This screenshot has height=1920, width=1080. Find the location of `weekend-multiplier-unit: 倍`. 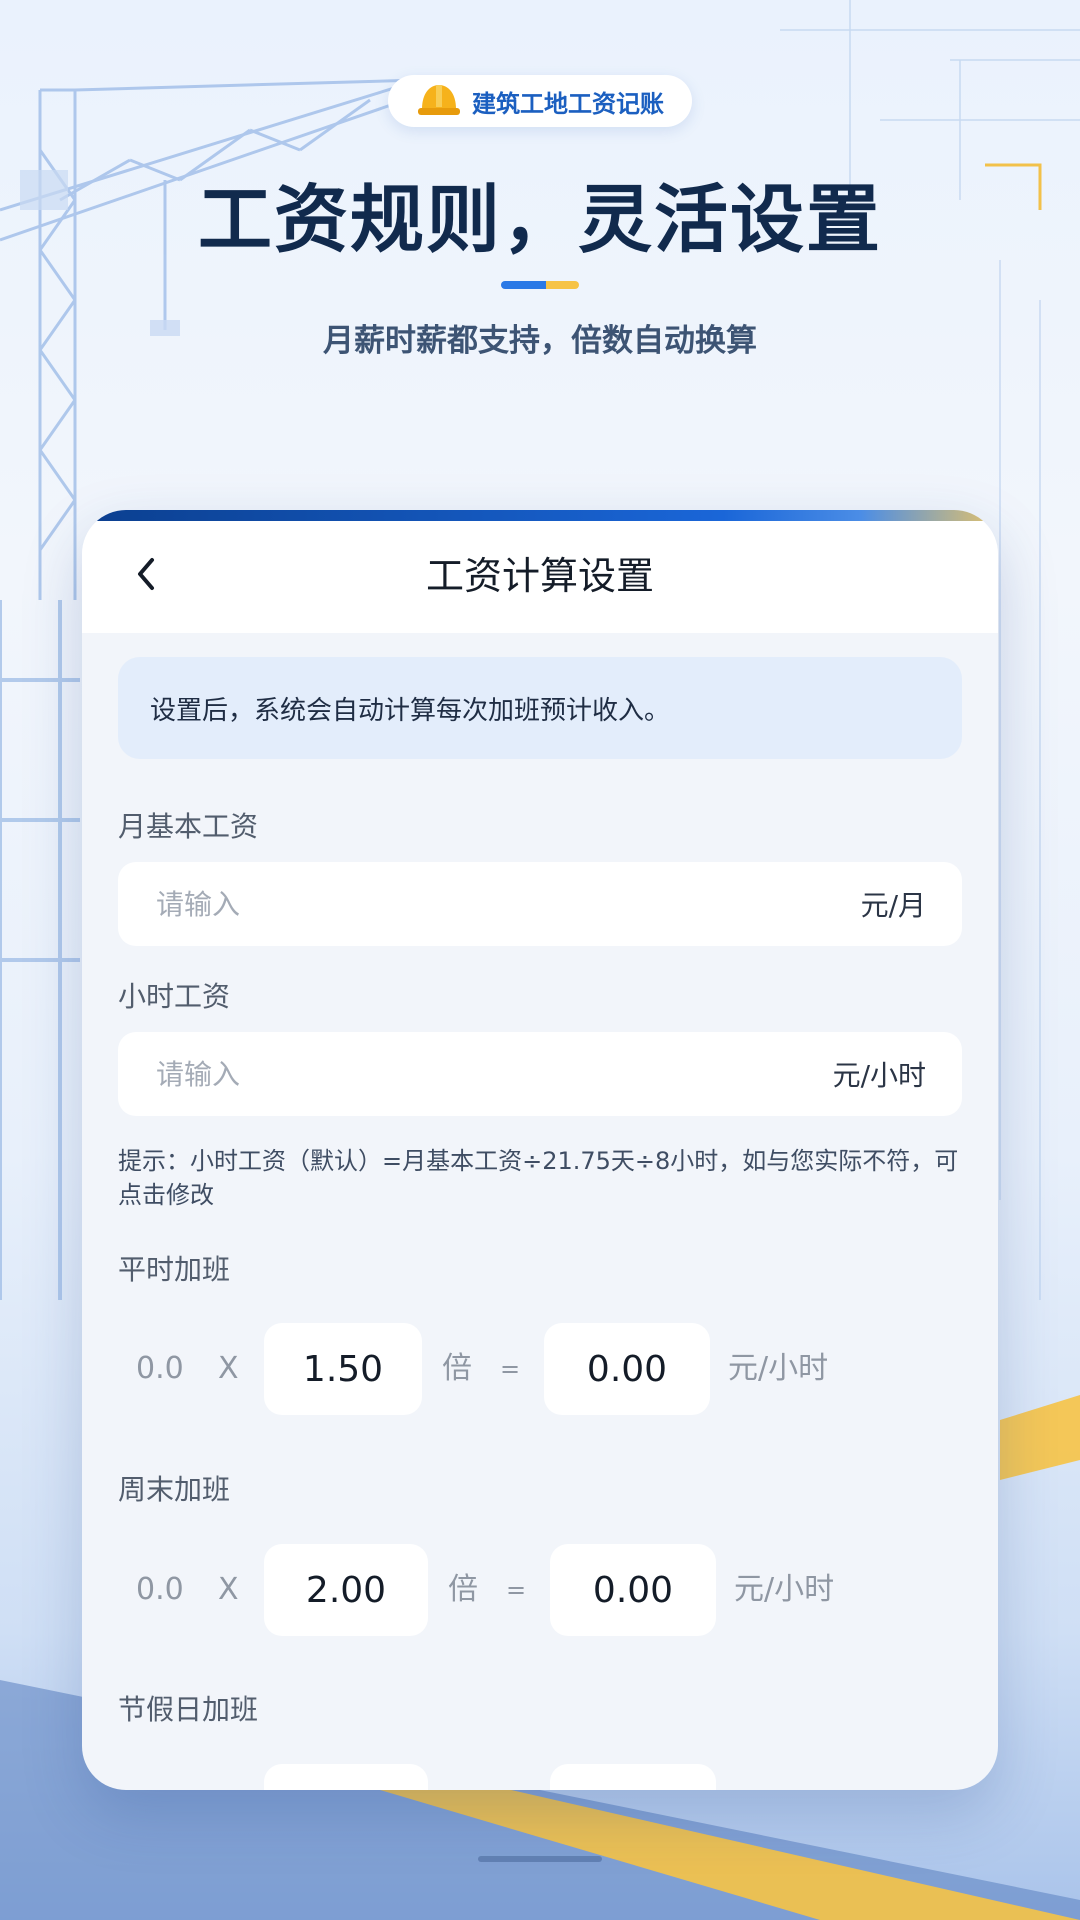

weekend-multiplier-unit: 倍 is located at coordinates (463, 1589).